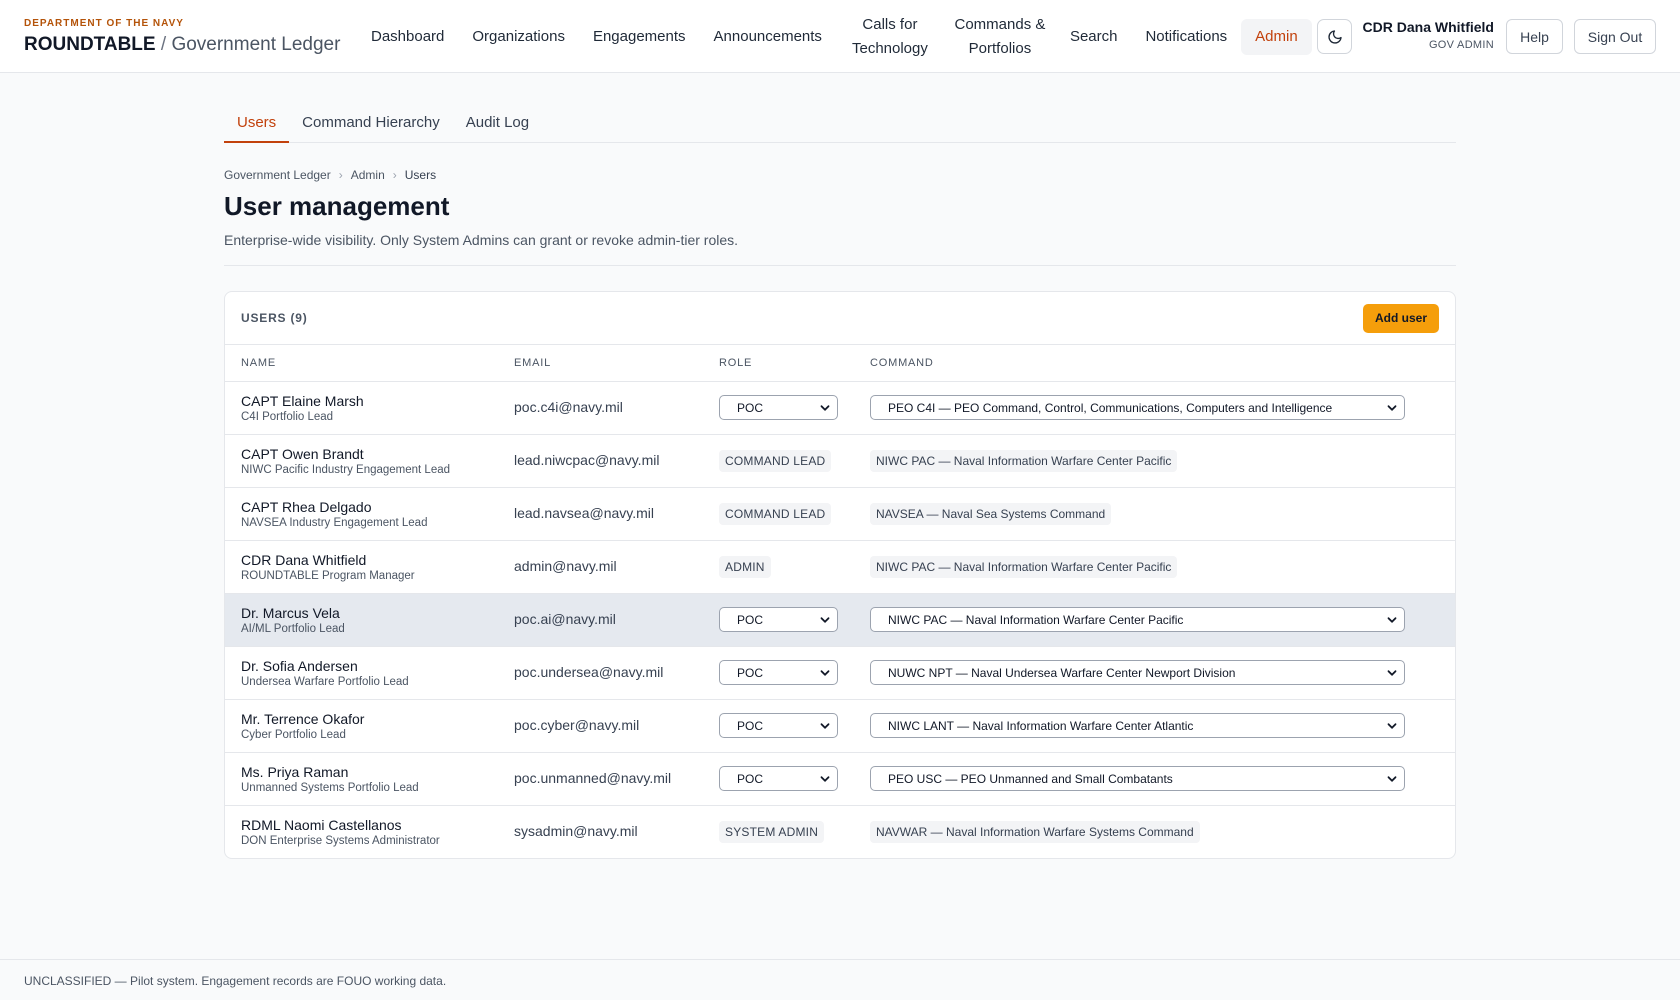 The width and height of the screenshot is (1680, 1000). What do you see at coordinates (293, 734) in the screenshot?
I see `user-title: Cyber Portfolio Lead` at bounding box center [293, 734].